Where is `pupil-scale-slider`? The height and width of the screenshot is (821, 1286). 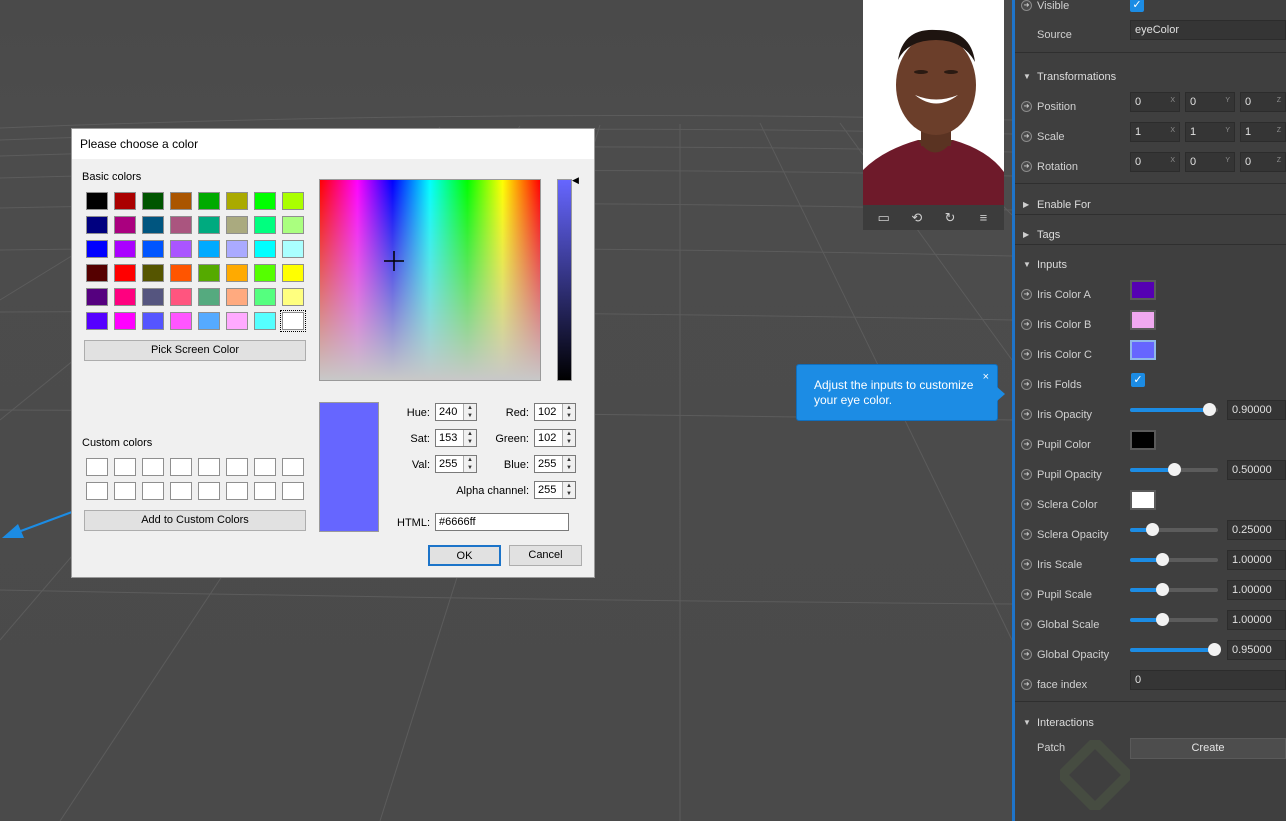
pupil-scale-slider is located at coordinates (1174, 589).